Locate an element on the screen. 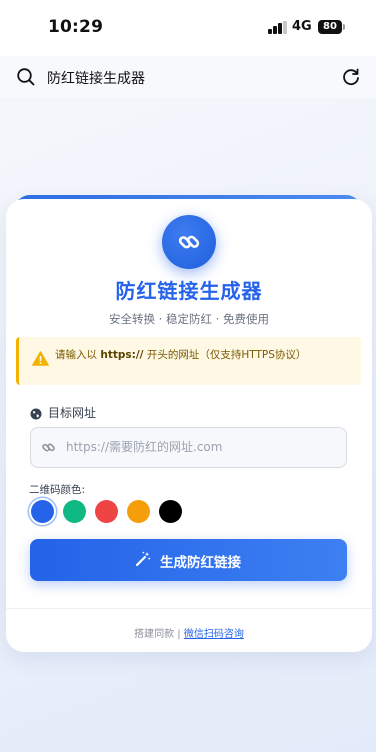 This screenshot has width=376, height=752. browser-bar: 防红链接生成器 is located at coordinates (188, 77).